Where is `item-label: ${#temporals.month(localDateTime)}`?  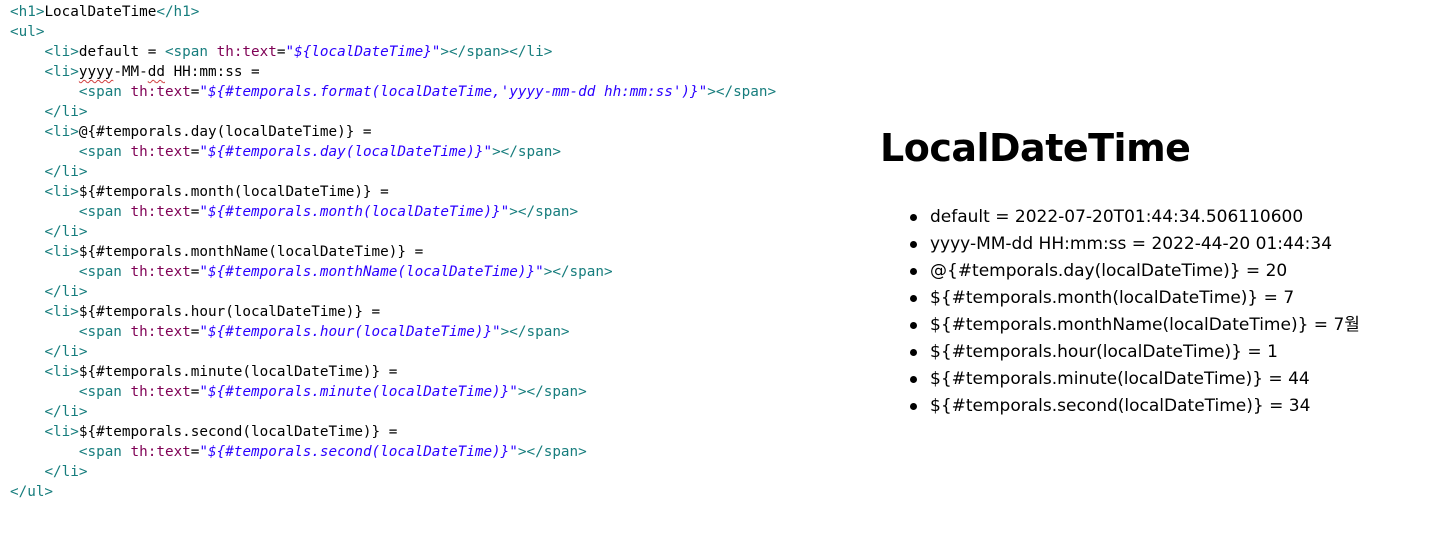
item-label: ${#temporals.month(localDateTime)} is located at coordinates (1094, 298).